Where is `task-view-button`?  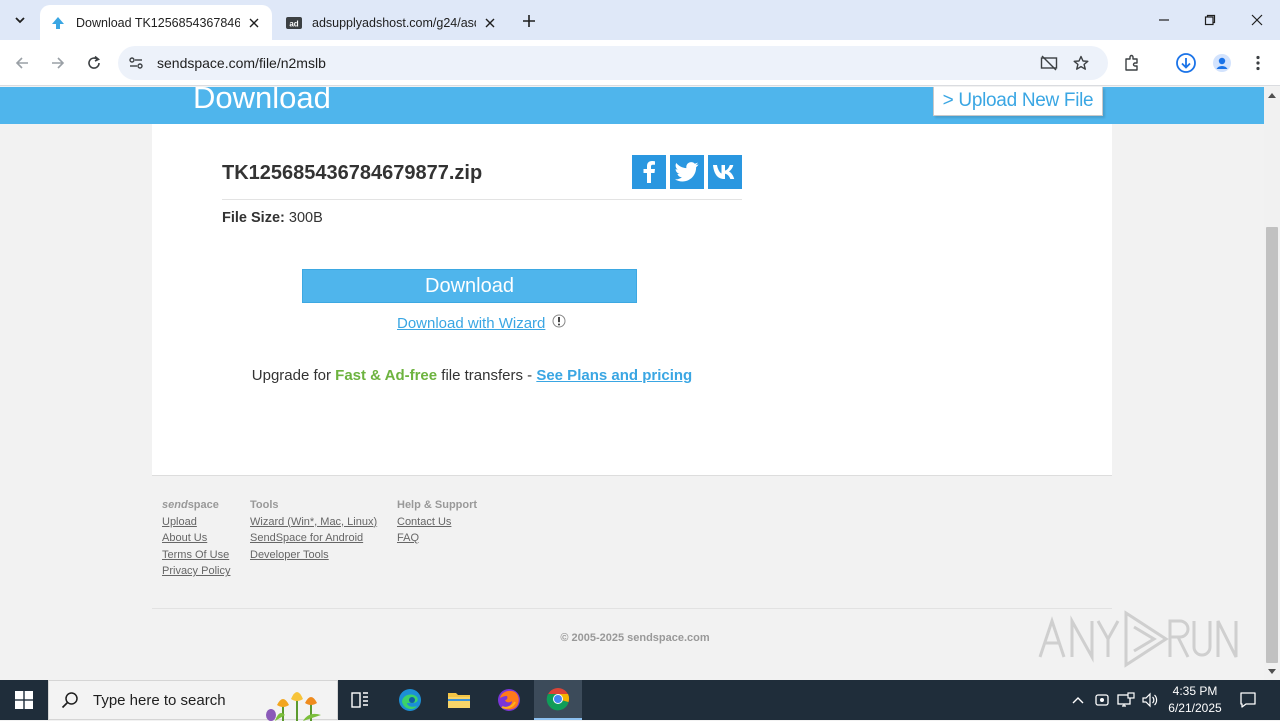
task-view-button is located at coordinates (360, 700).